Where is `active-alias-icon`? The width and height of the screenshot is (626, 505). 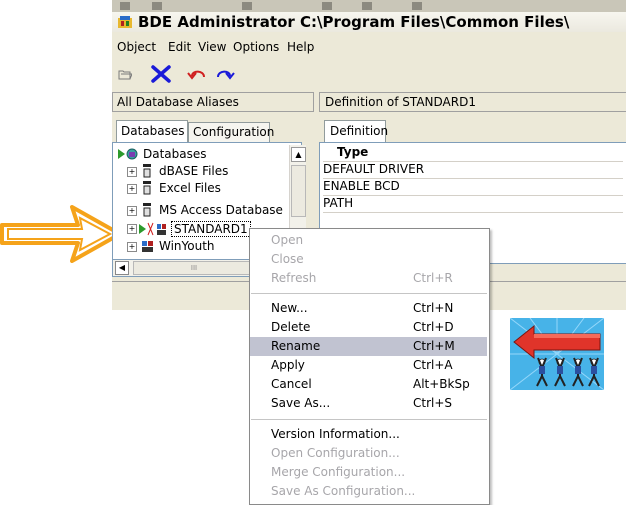 active-alias-icon is located at coordinates (152, 229).